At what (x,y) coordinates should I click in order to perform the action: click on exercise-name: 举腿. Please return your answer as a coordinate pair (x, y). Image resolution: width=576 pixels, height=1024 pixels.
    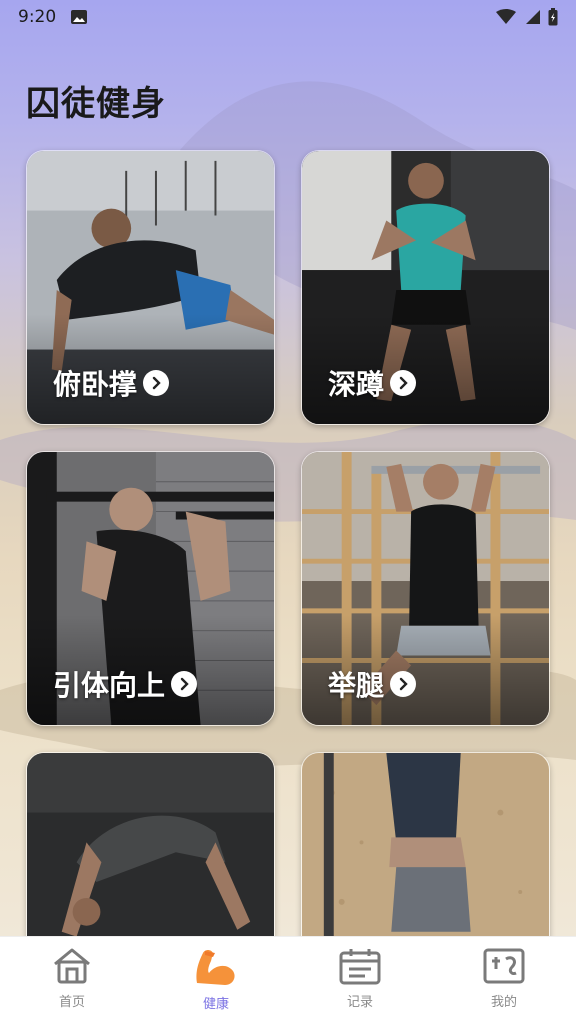
    Looking at the image, I should click on (356, 685).